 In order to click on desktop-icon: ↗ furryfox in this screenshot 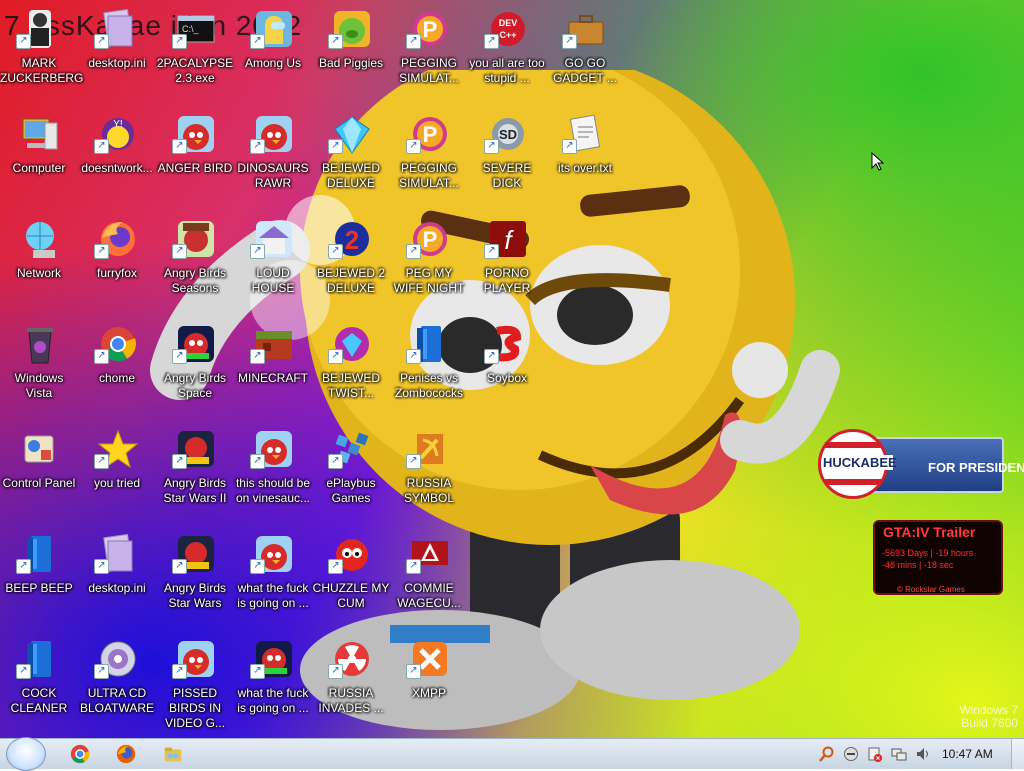, I will do `click(117, 266)`.